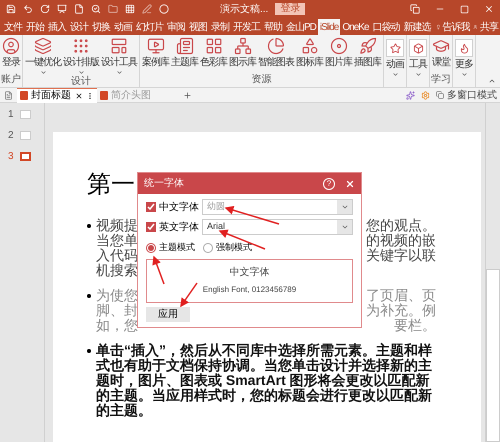 Image resolution: width=500 pixels, height=442 pixels. What do you see at coordinates (117, 240) in the screenshot?
I see `slide-text: 当您单` at bounding box center [117, 240].